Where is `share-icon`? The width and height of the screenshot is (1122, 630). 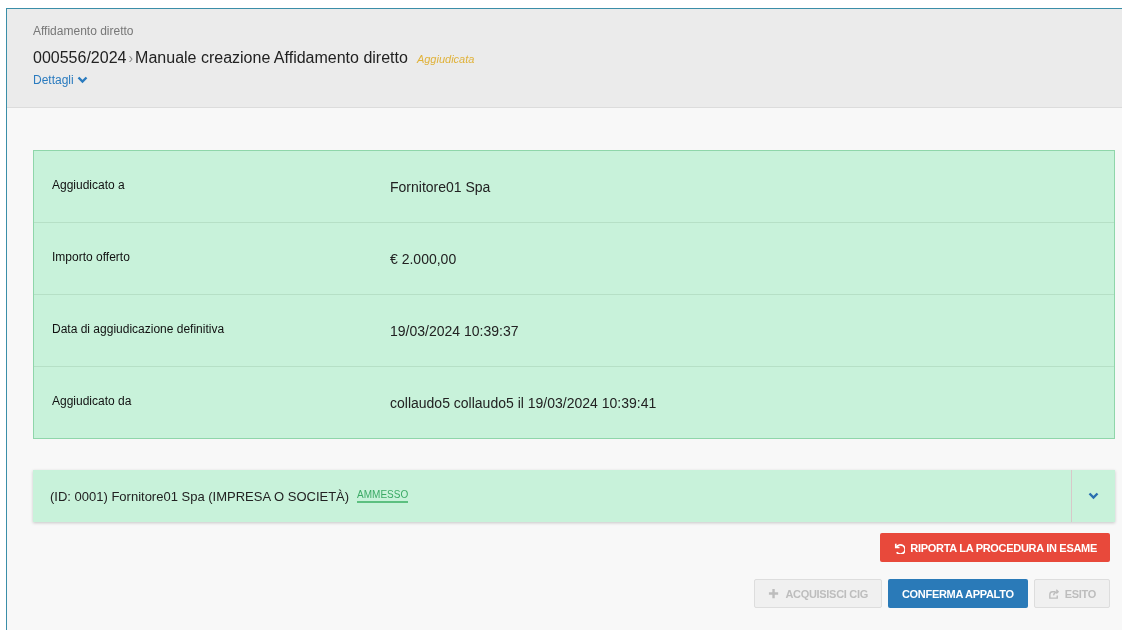 share-icon is located at coordinates (1053, 593).